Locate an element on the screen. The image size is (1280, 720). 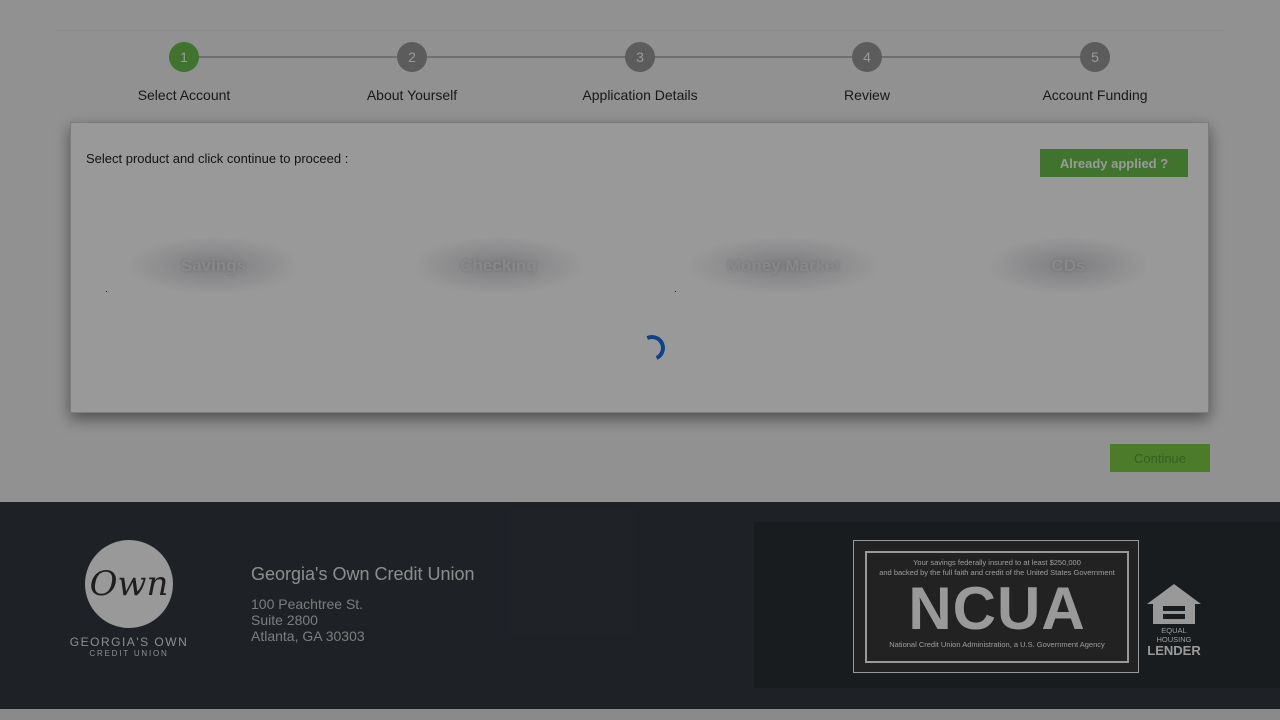
loading-spinner is located at coordinates (652, 348).